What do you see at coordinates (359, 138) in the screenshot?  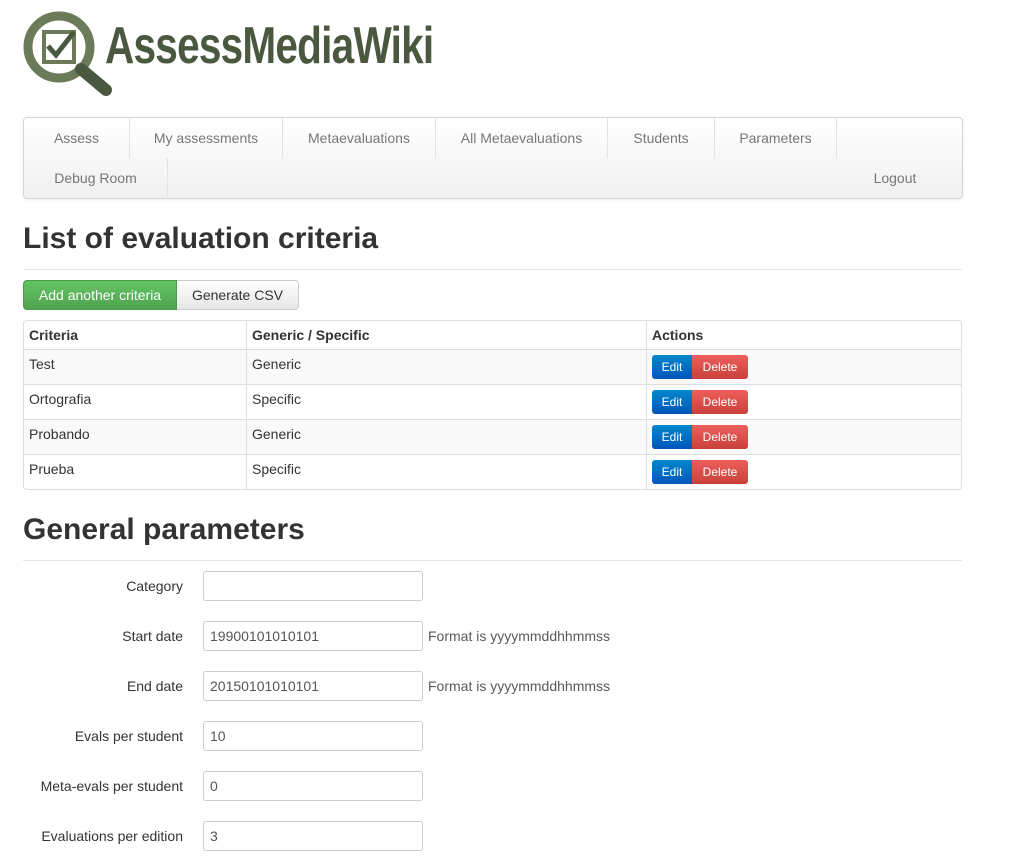 I see `nav-item-metaevaluations: Metaevaluations` at bounding box center [359, 138].